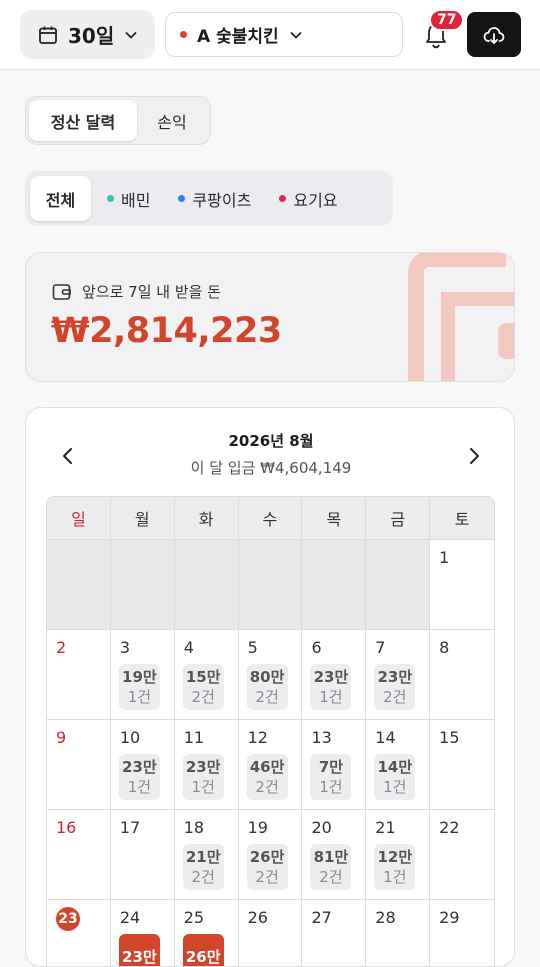 The height and width of the screenshot is (967, 540). What do you see at coordinates (61, 647) in the screenshot?
I see `day-number: 2` at bounding box center [61, 647].